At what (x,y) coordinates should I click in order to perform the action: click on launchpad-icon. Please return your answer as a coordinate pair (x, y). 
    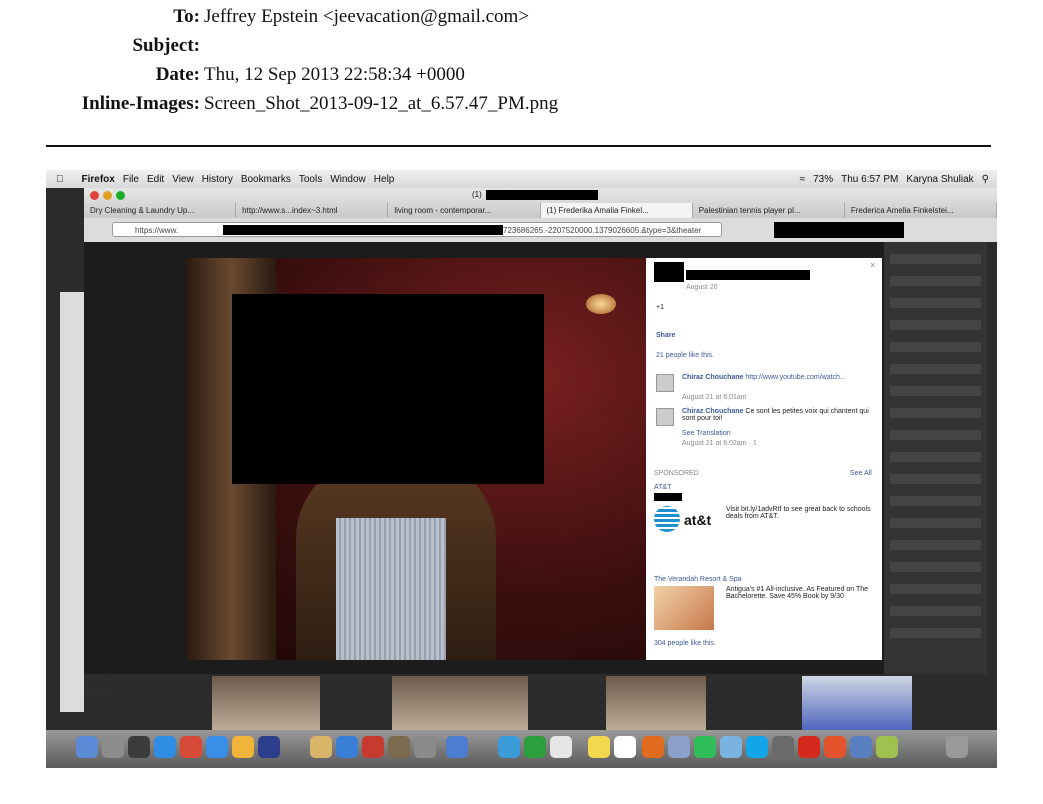
    Looking at the image, I should click on (113, 747).